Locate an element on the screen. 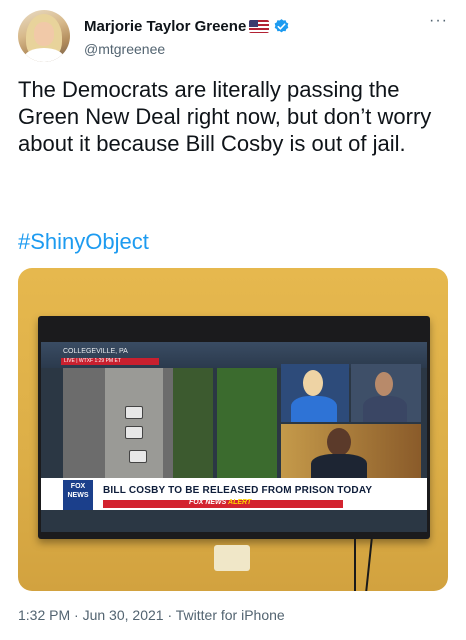  wall-outlet is located at coordinates (232, 558).